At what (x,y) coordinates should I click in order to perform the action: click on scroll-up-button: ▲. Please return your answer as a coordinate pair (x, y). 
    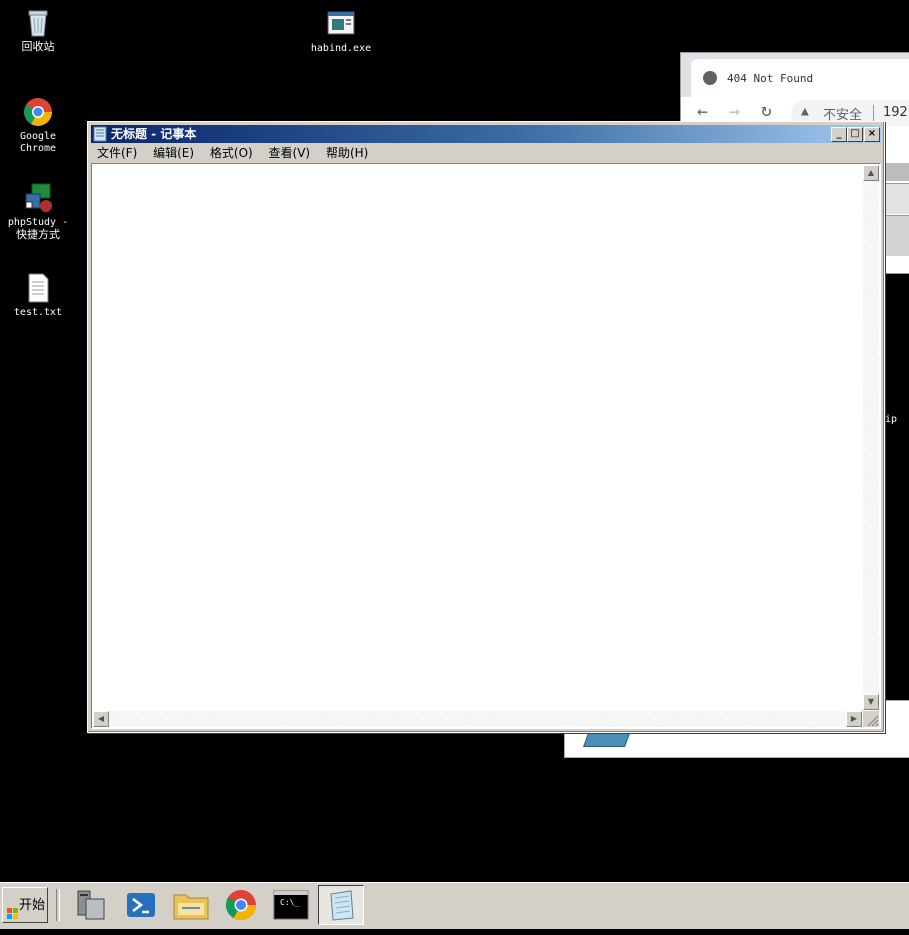
    Looking at the image, I should click on (871, 173).